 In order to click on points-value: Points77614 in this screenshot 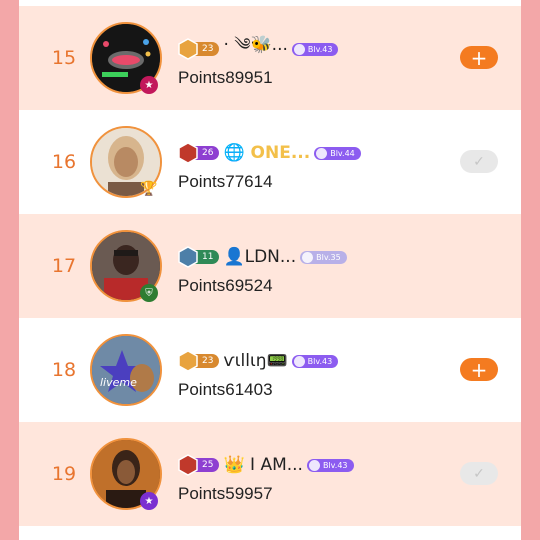, I will do `click(225, 181)`.